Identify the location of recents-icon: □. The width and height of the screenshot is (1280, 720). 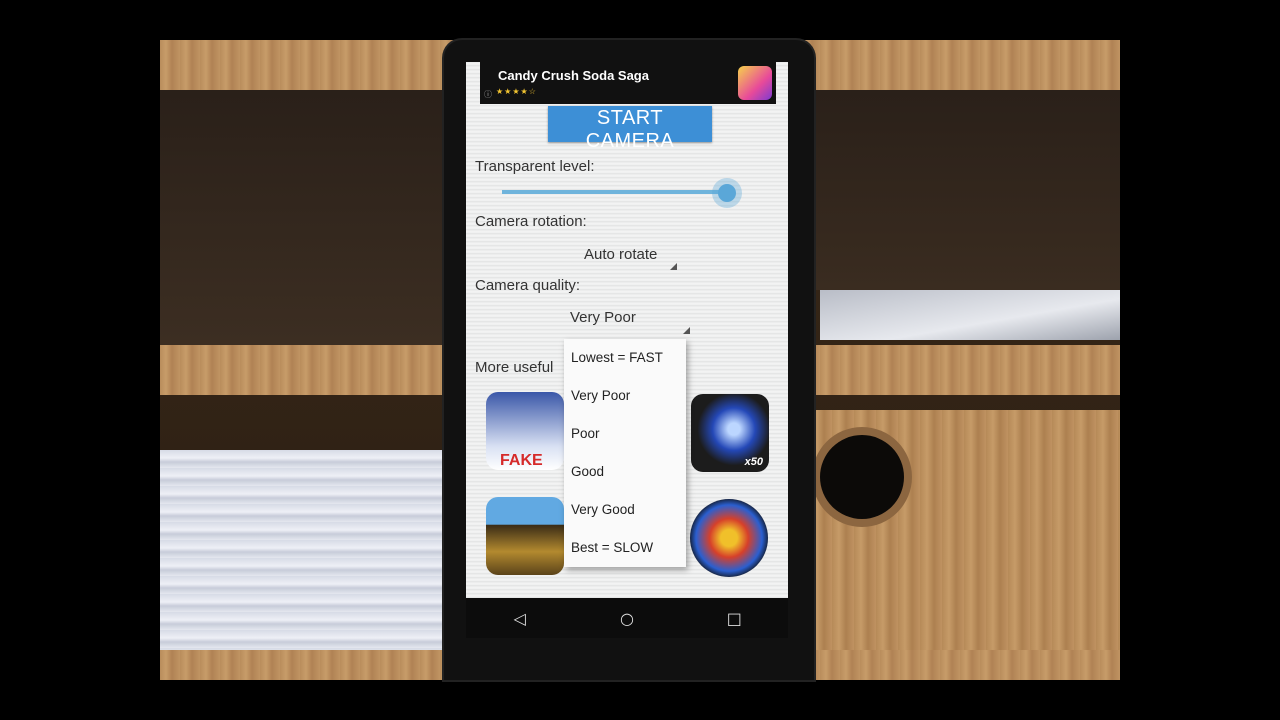
(734, 618).